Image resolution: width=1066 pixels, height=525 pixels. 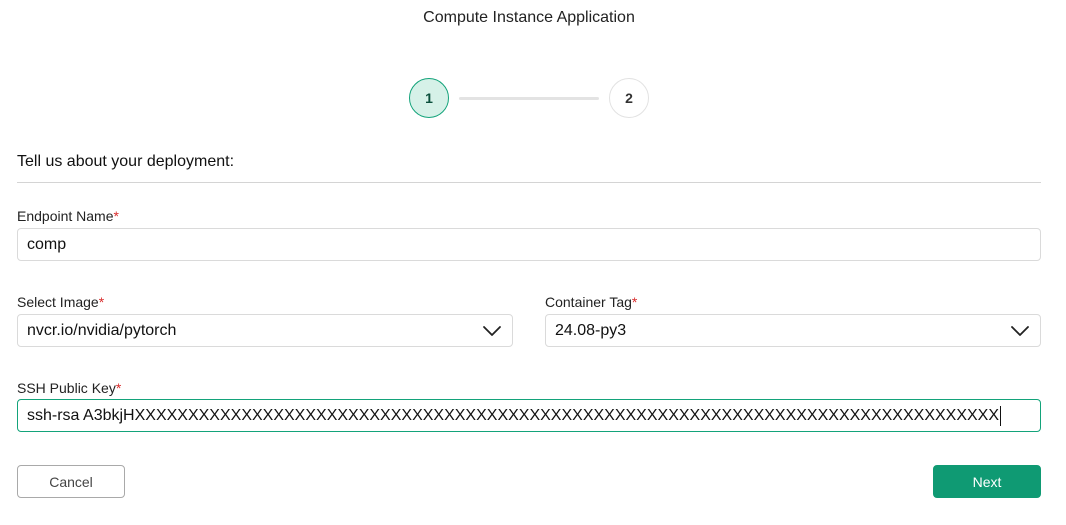 I want to click on container-tag-dropdown: 24.08-py3, so click(x=793, y=330).